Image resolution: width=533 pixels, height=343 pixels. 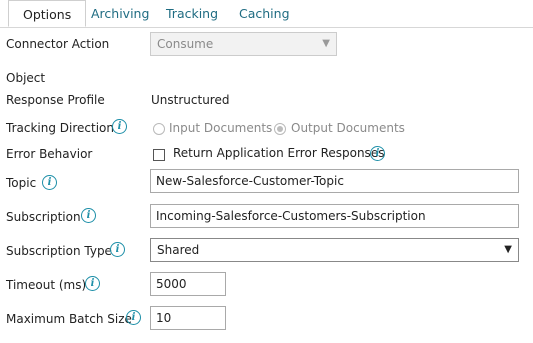 What do you see at coordinates (21, 183) in the screenshot?
I see `topic-label: Topic` at bounding box center [21, 183].